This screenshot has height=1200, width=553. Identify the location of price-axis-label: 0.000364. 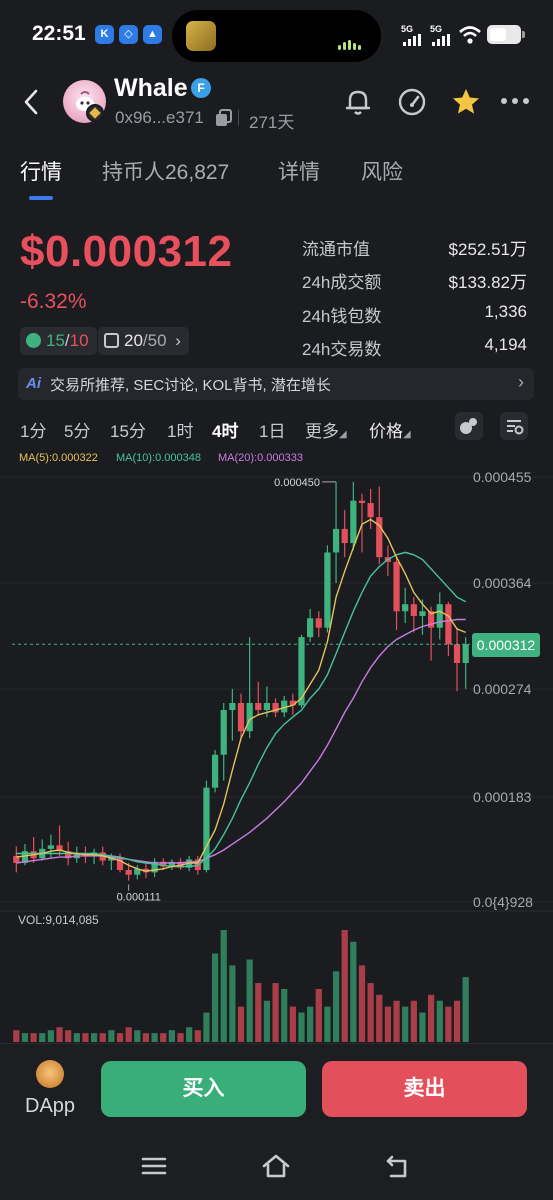
(502, 583).